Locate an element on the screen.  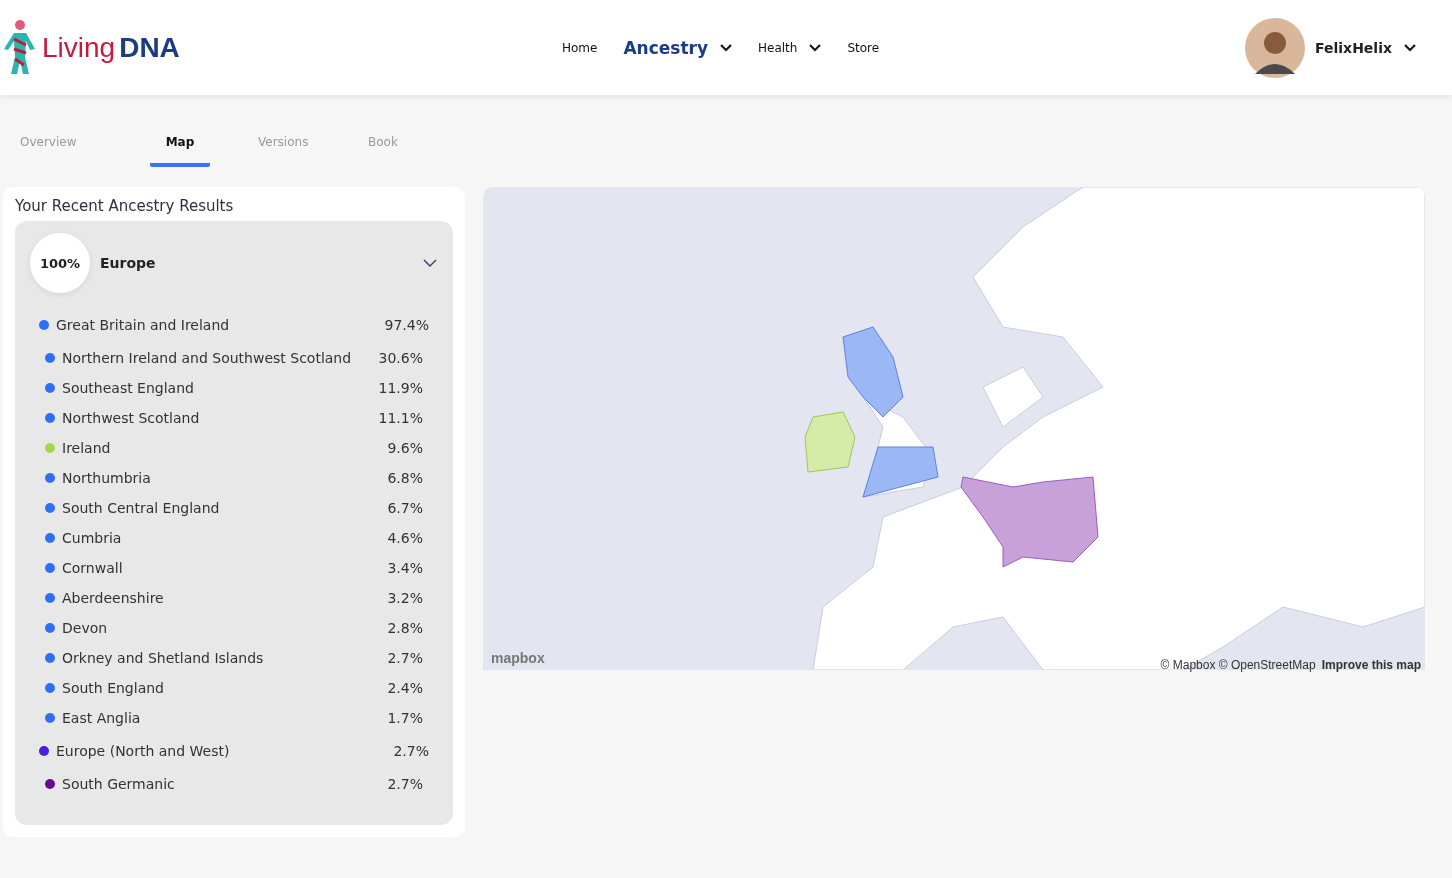
nav-link: Health is located at coordinates (790, 47).